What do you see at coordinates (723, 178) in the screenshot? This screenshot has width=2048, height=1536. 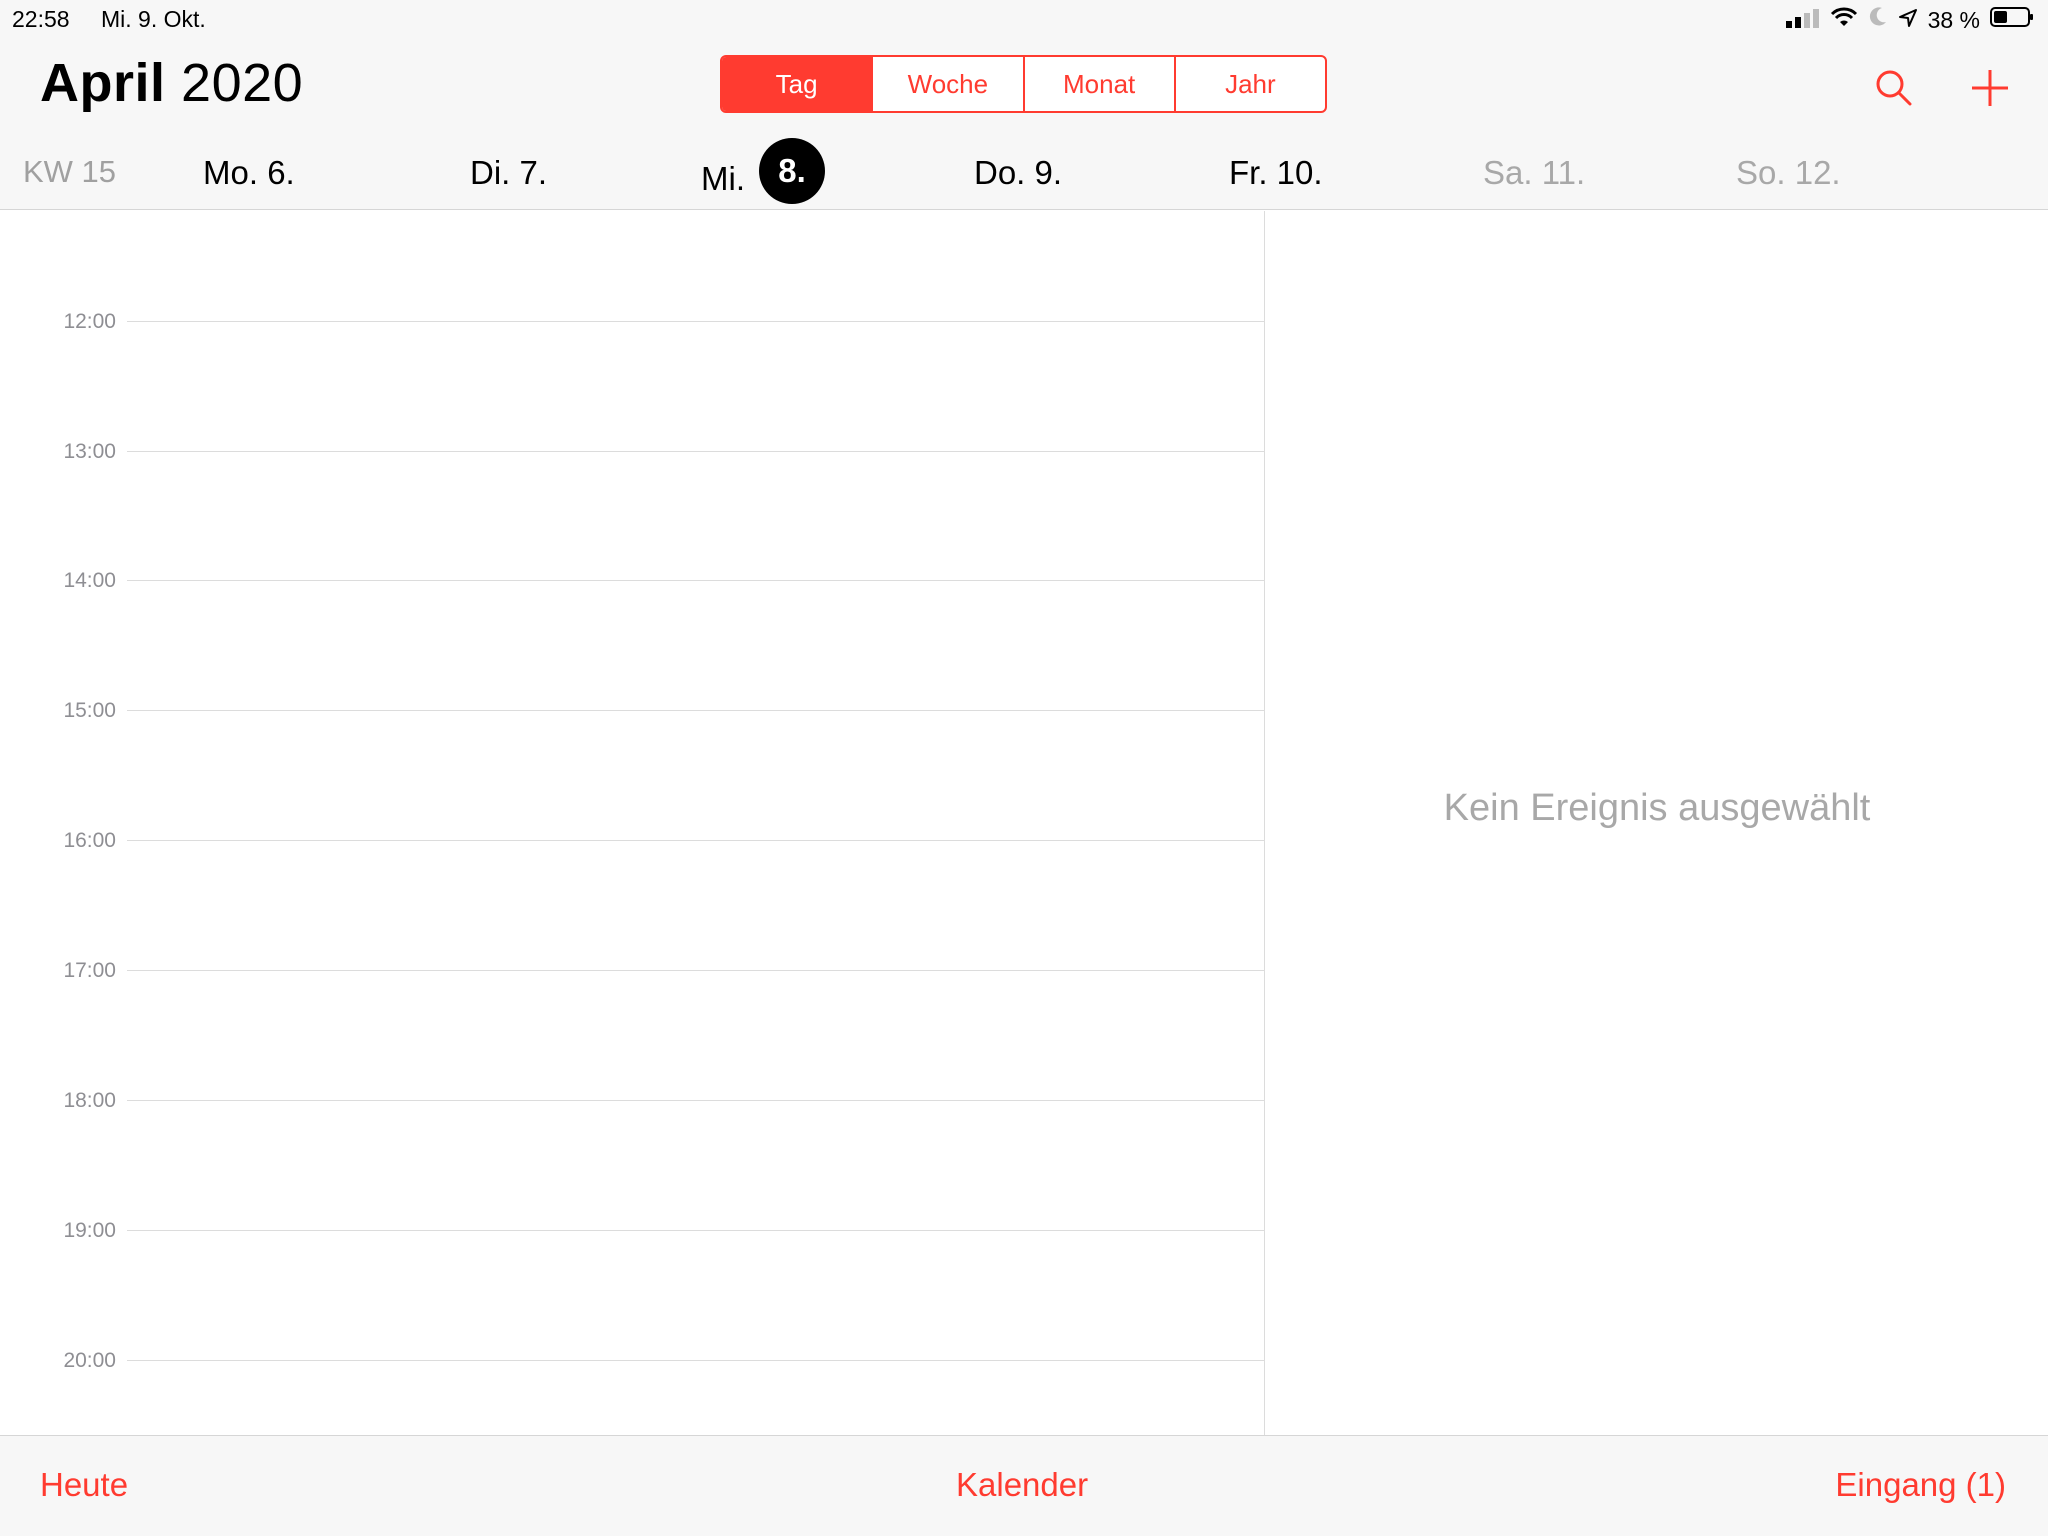 I see `day-label: Mi.` at bounding box center [723, 178].